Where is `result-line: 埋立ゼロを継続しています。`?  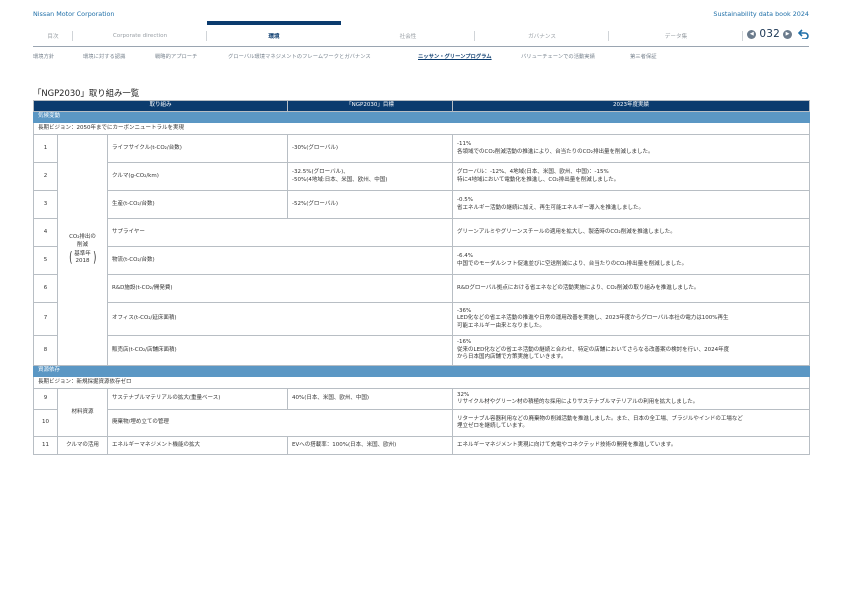 result-line: 埋立ゼロを継続しています。 is located at coordinates (492, 426).